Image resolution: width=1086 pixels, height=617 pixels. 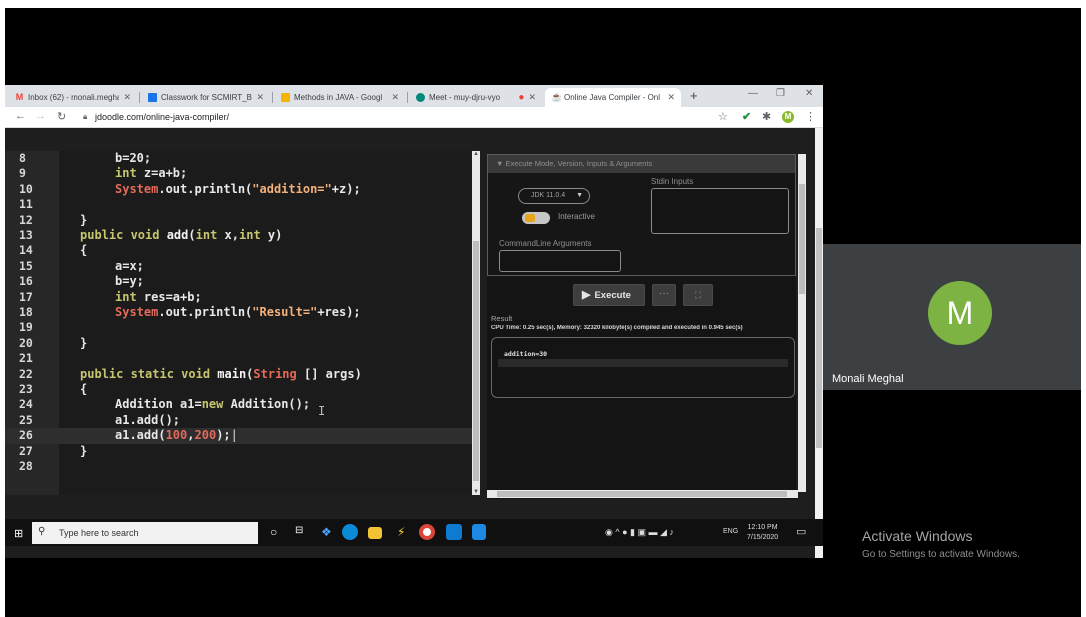 I want to click on tab-google-slides: Methods in JAVA - Googl ✕, so click(x=340, y=97).